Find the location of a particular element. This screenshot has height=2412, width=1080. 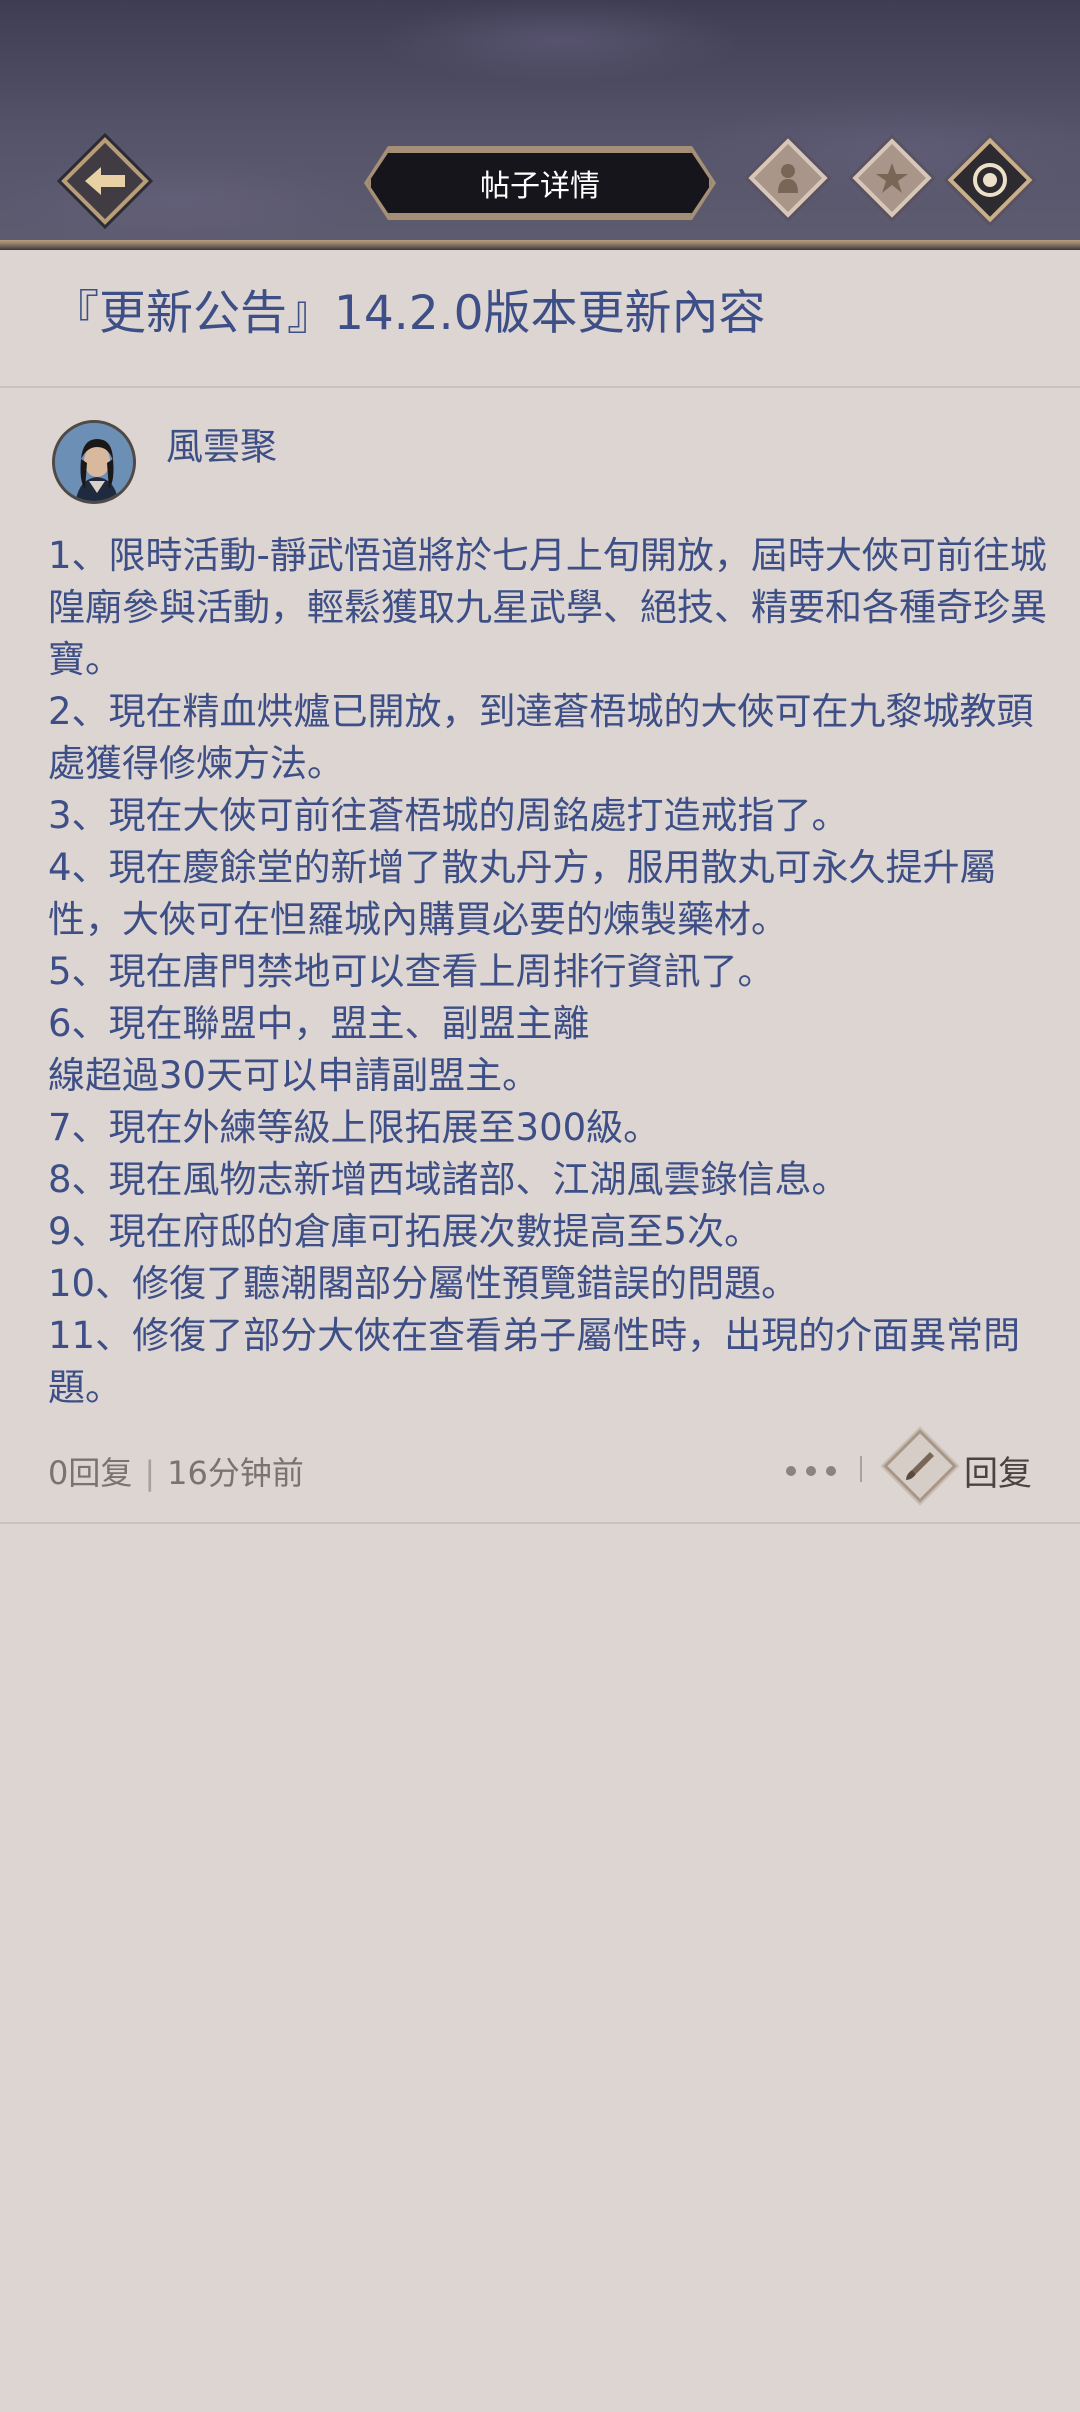

content-line: 10、修復了聽潮閣部分屬性預覽錯誤的問題。 is located at coordinates (423, 1283).